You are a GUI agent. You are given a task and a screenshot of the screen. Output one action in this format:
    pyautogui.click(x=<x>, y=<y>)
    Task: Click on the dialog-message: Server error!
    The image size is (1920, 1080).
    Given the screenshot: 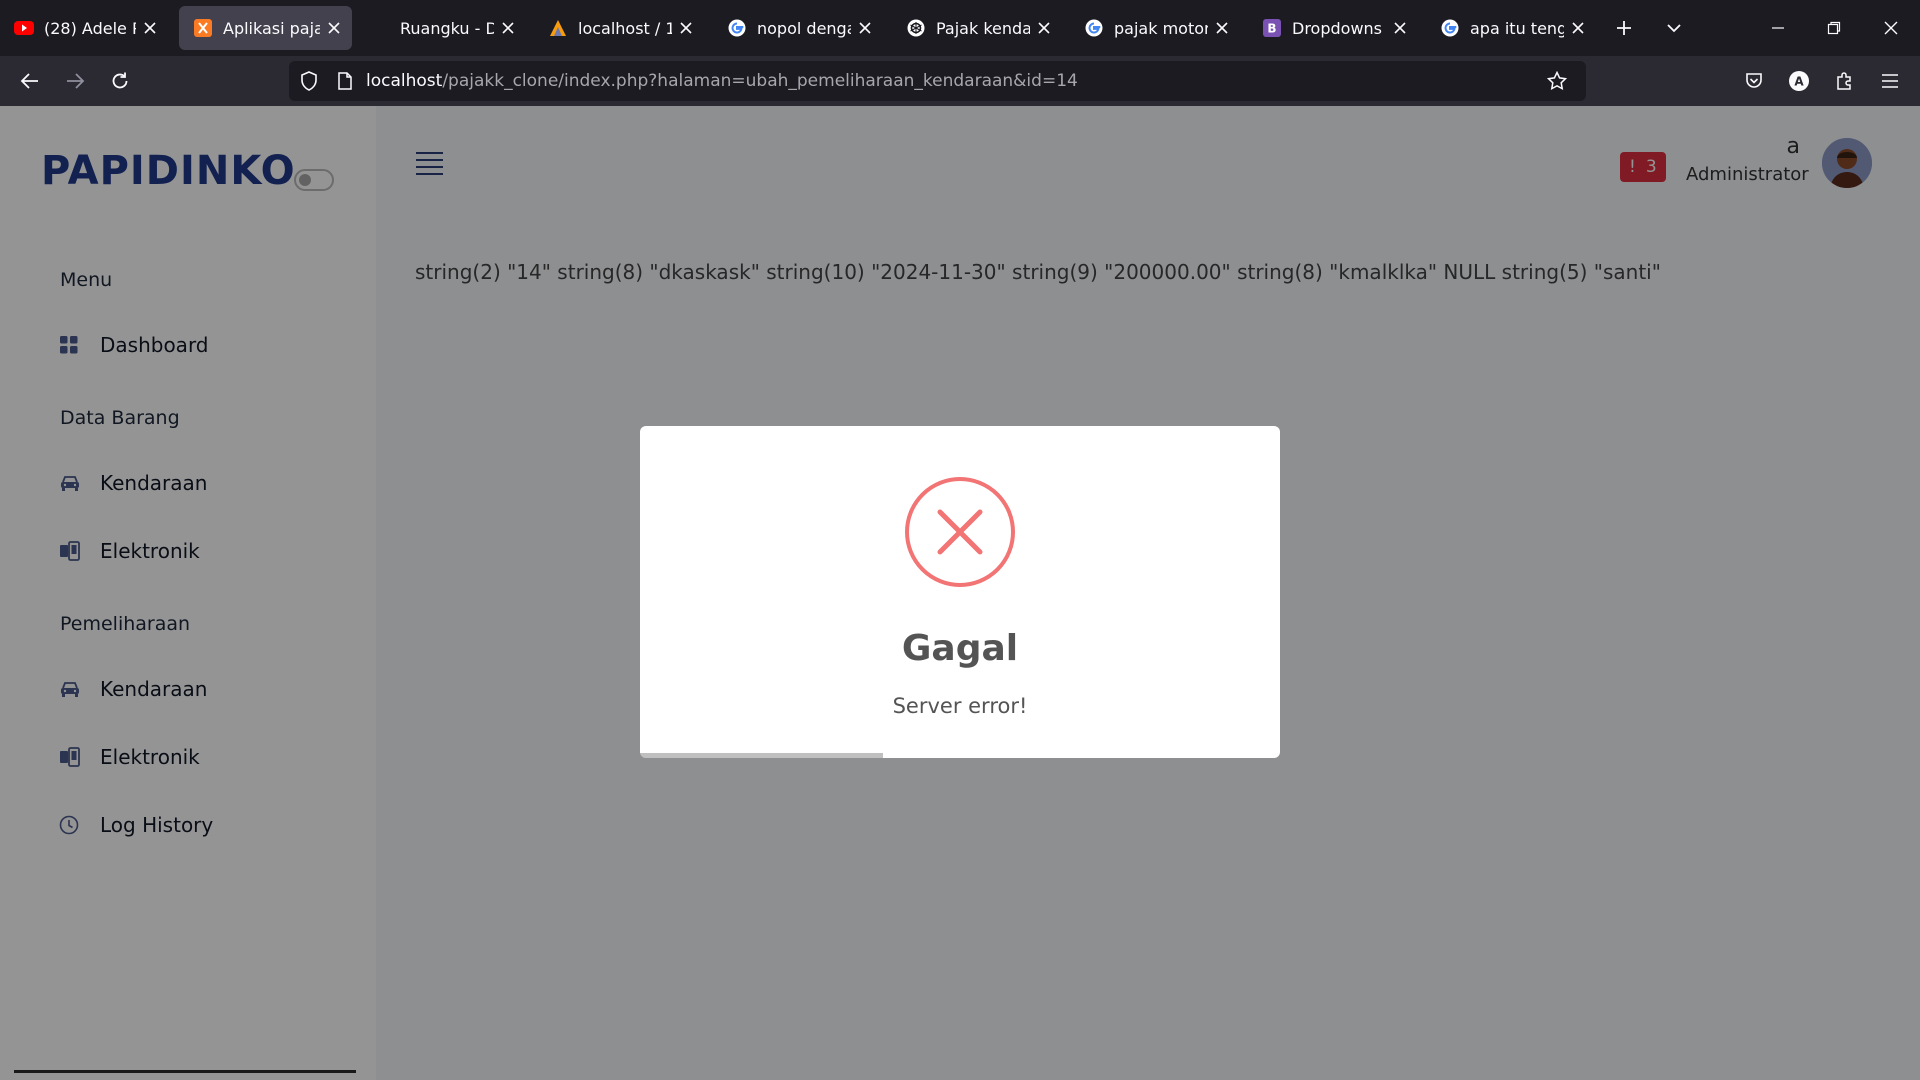 What is the action you would take?
    pyautogui.click(x=960, y=706)
    